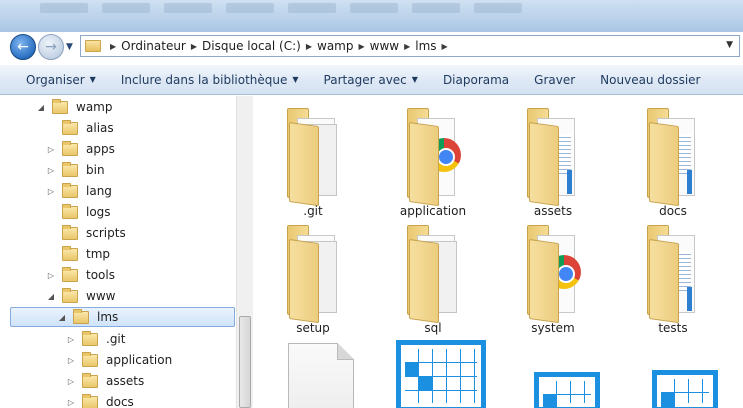  I want to click on tree-item-lang: ▷ lang, so click(79, 191).